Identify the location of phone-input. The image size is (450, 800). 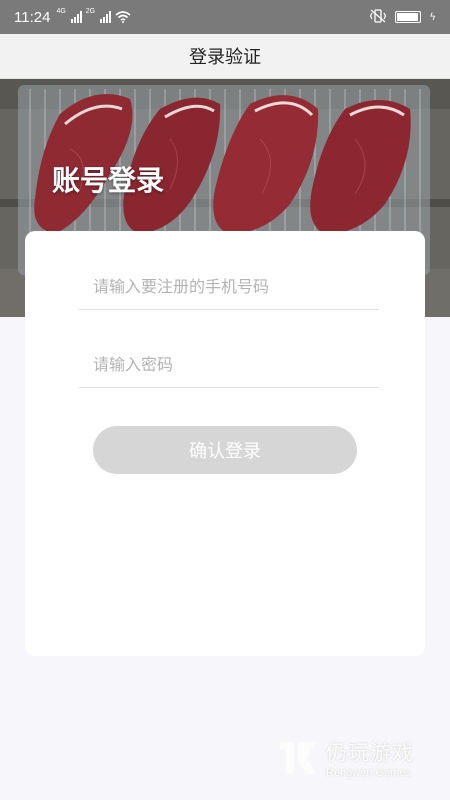
(229, 286).